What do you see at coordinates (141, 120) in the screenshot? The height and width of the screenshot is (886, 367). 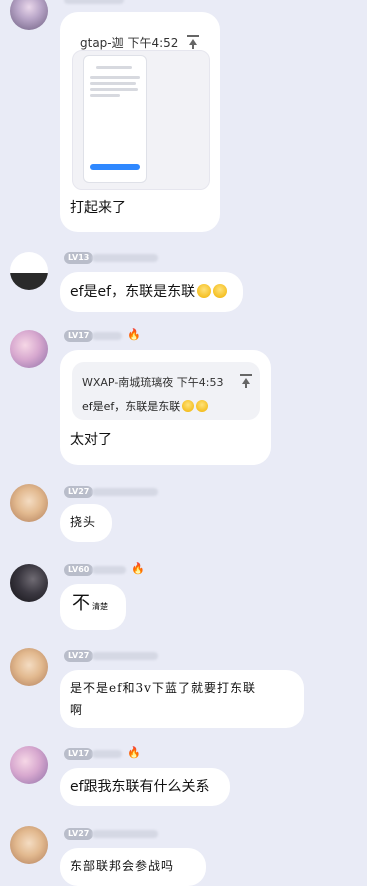 I see `screenshot-thumbnail` at bounding box center [141, 120].